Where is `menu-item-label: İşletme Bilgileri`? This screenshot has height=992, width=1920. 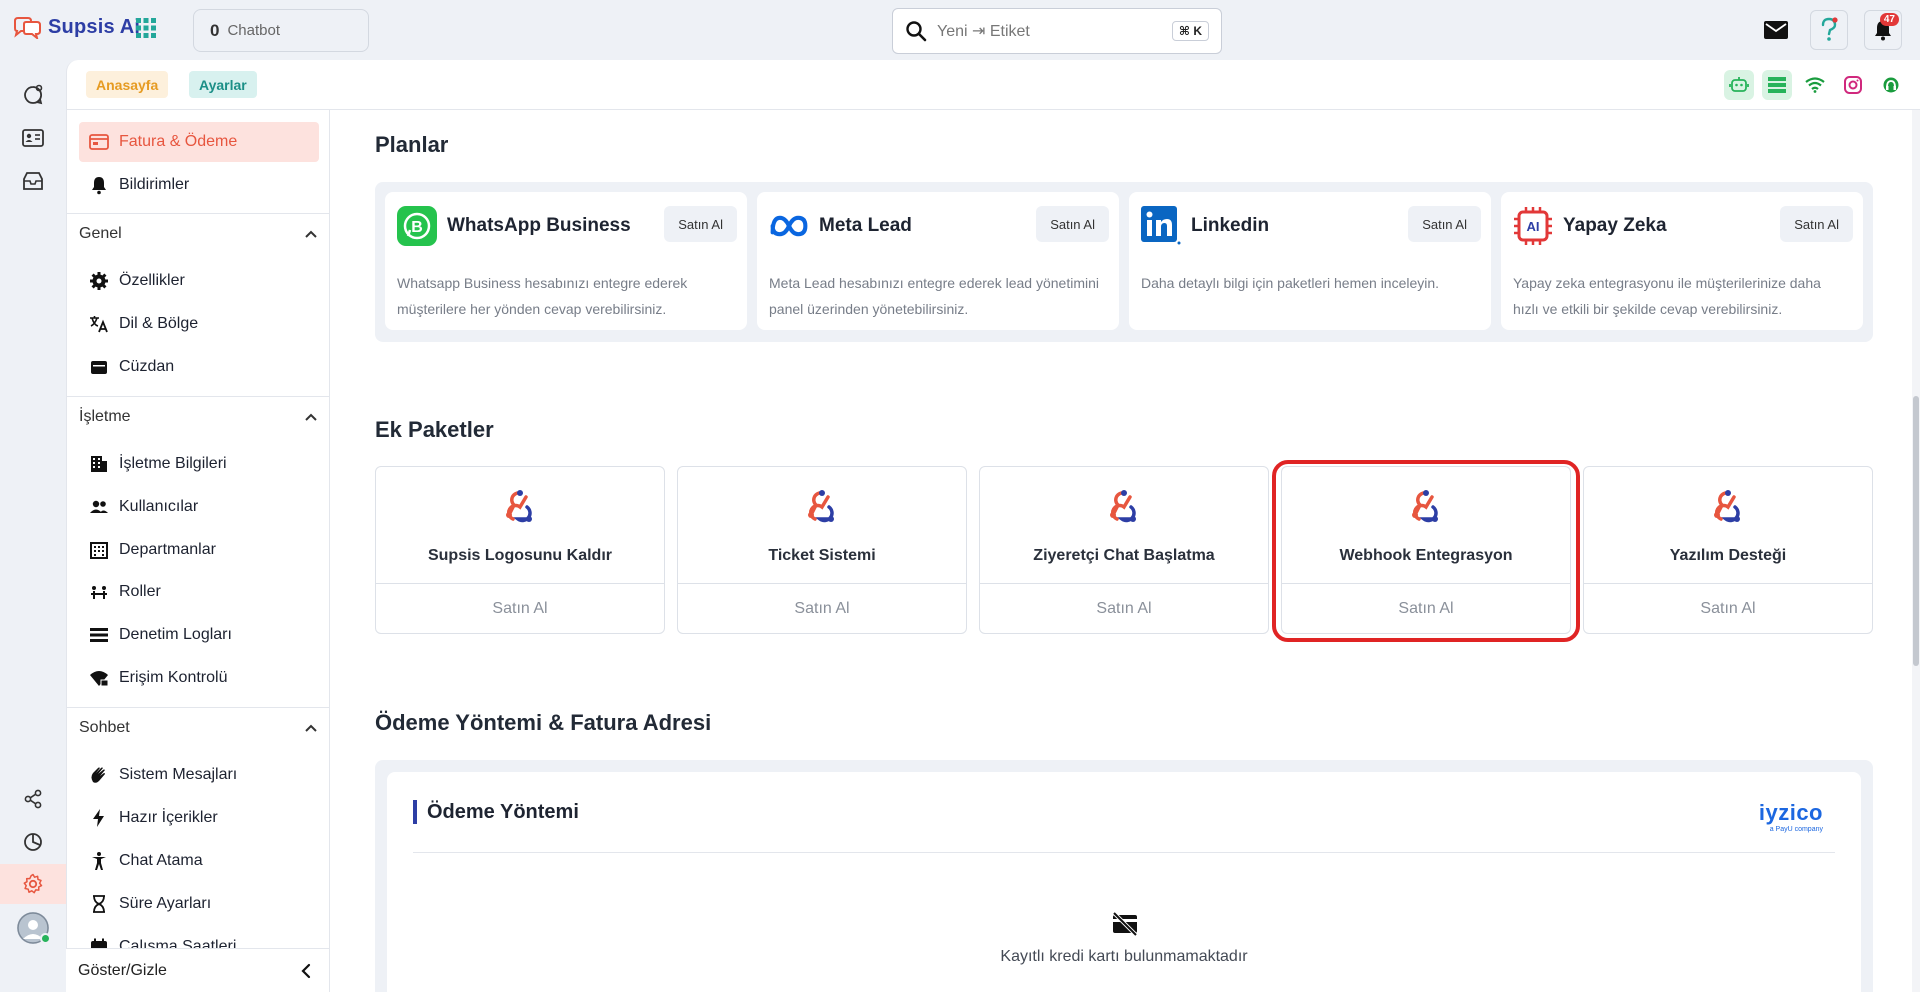 menu-item-label: İşletme Bilgileri is located at coordinates (173, 463).